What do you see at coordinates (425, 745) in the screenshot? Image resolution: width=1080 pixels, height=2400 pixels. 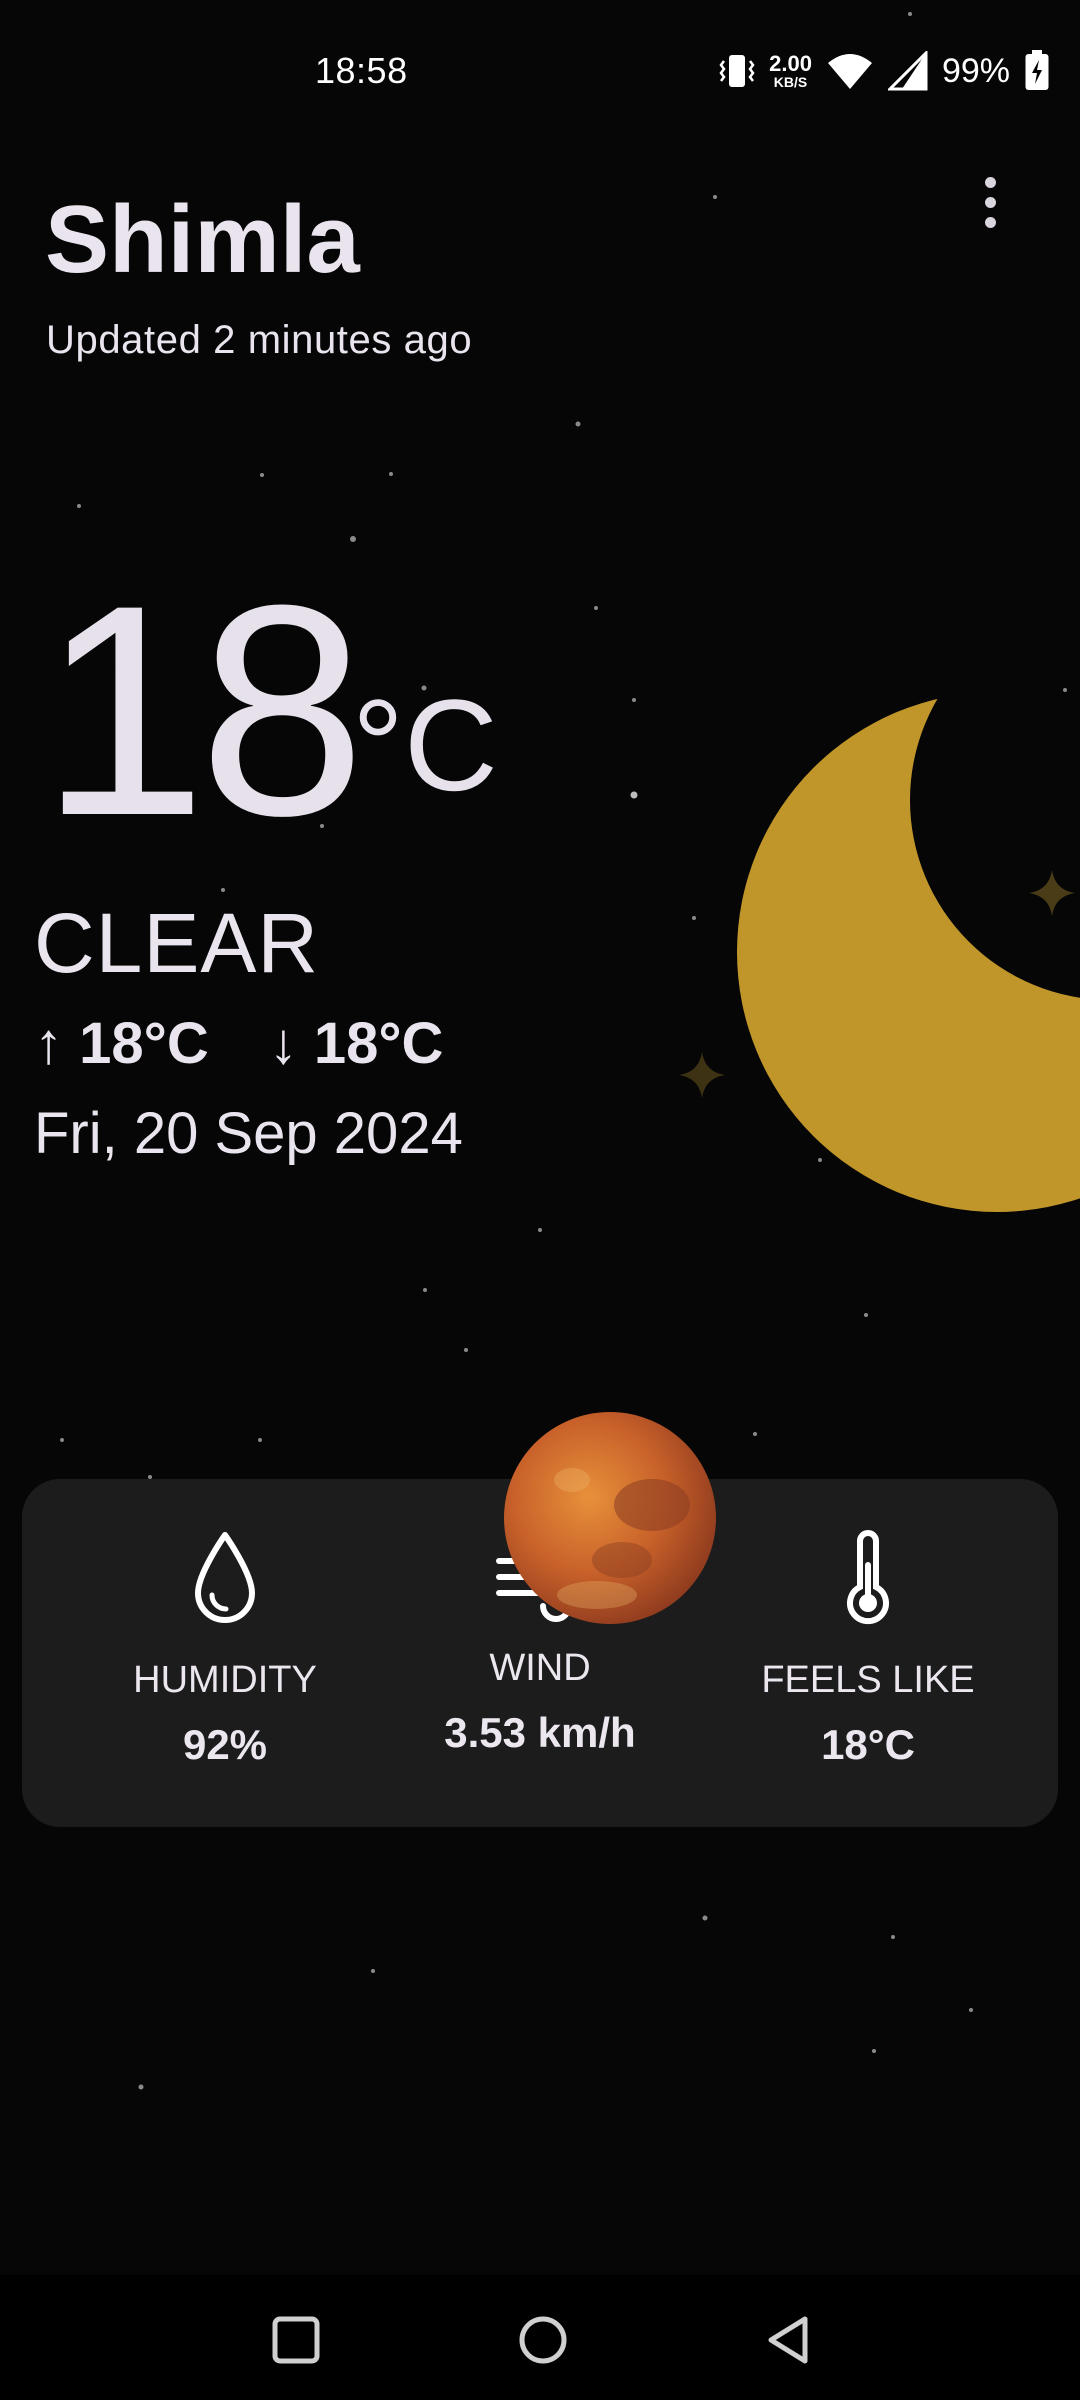 I see `temperature-unit: °C` at bounding box center [425, 745].